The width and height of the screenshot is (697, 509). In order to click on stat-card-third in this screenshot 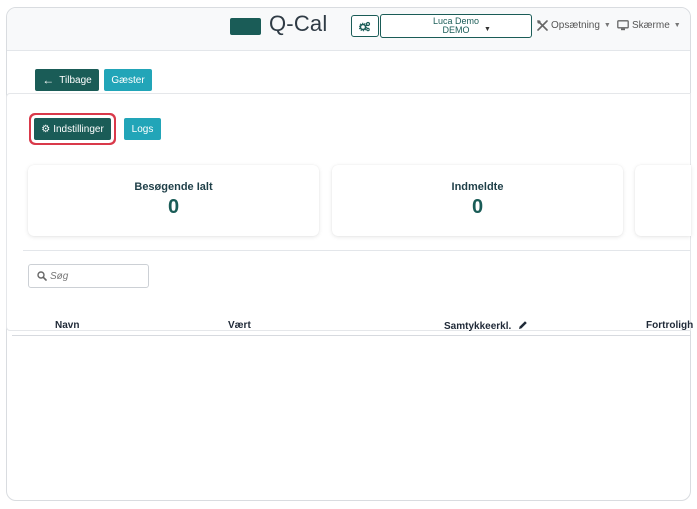, I will do `click(663, 200)`.